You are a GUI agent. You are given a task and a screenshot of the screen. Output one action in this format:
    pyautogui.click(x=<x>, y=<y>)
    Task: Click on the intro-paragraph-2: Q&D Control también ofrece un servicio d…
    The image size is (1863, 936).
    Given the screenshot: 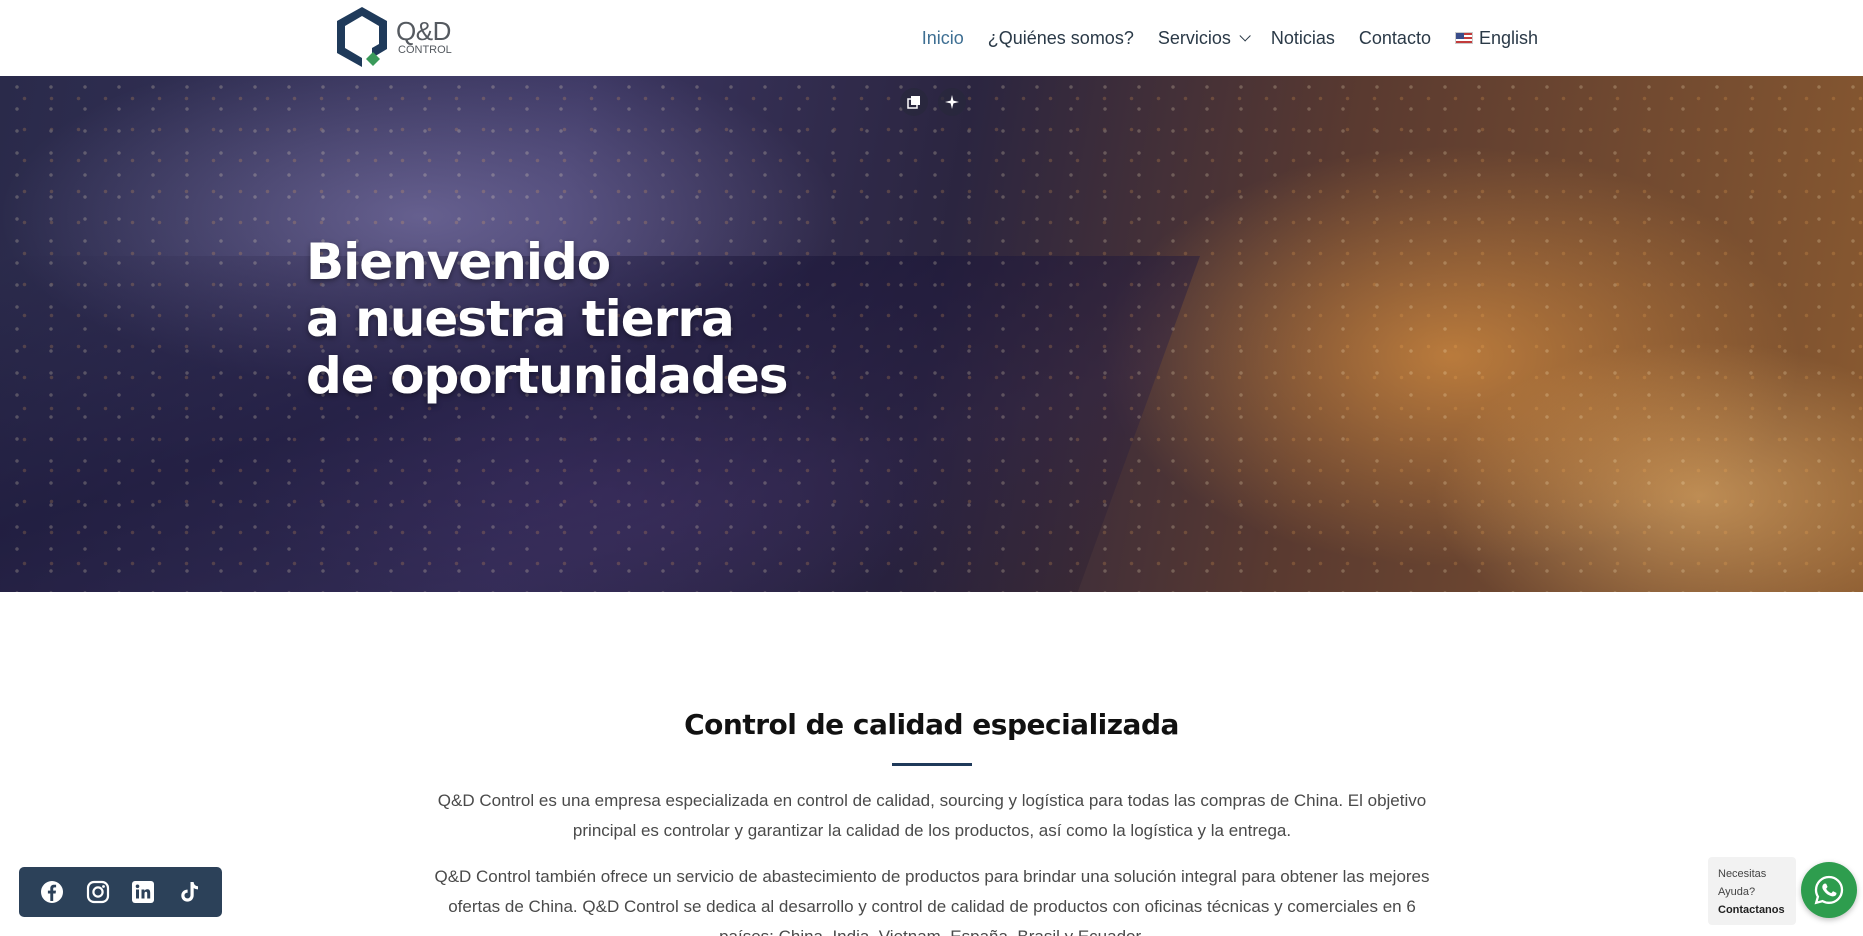 What is the action you would take?
    pyautogui.click(x=932, y=901)
    